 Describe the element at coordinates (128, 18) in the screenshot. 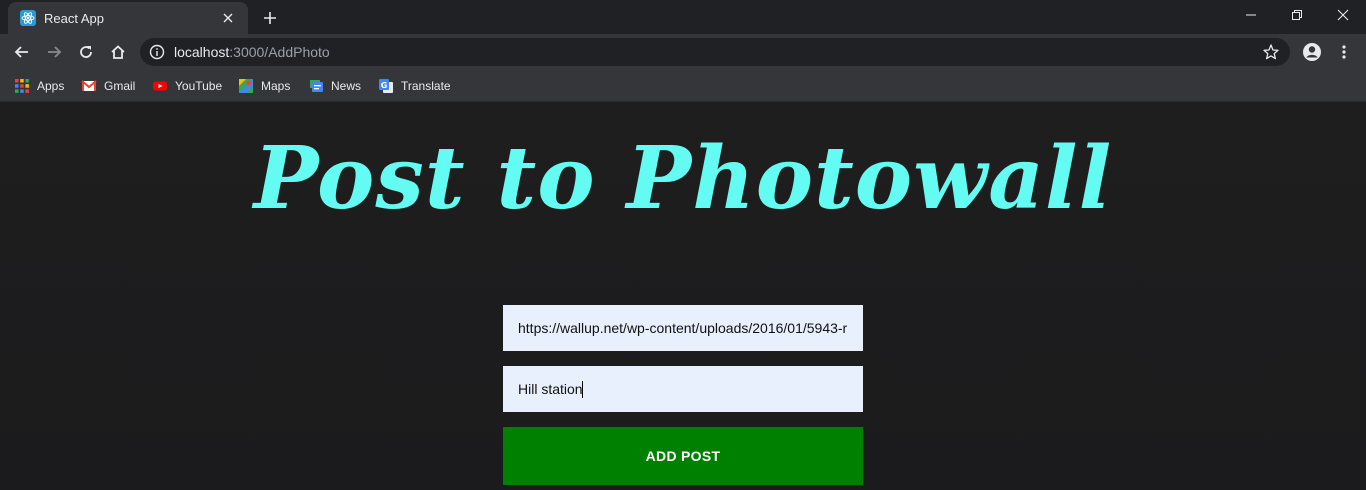

I see `tab-react-app: React App` at that location.